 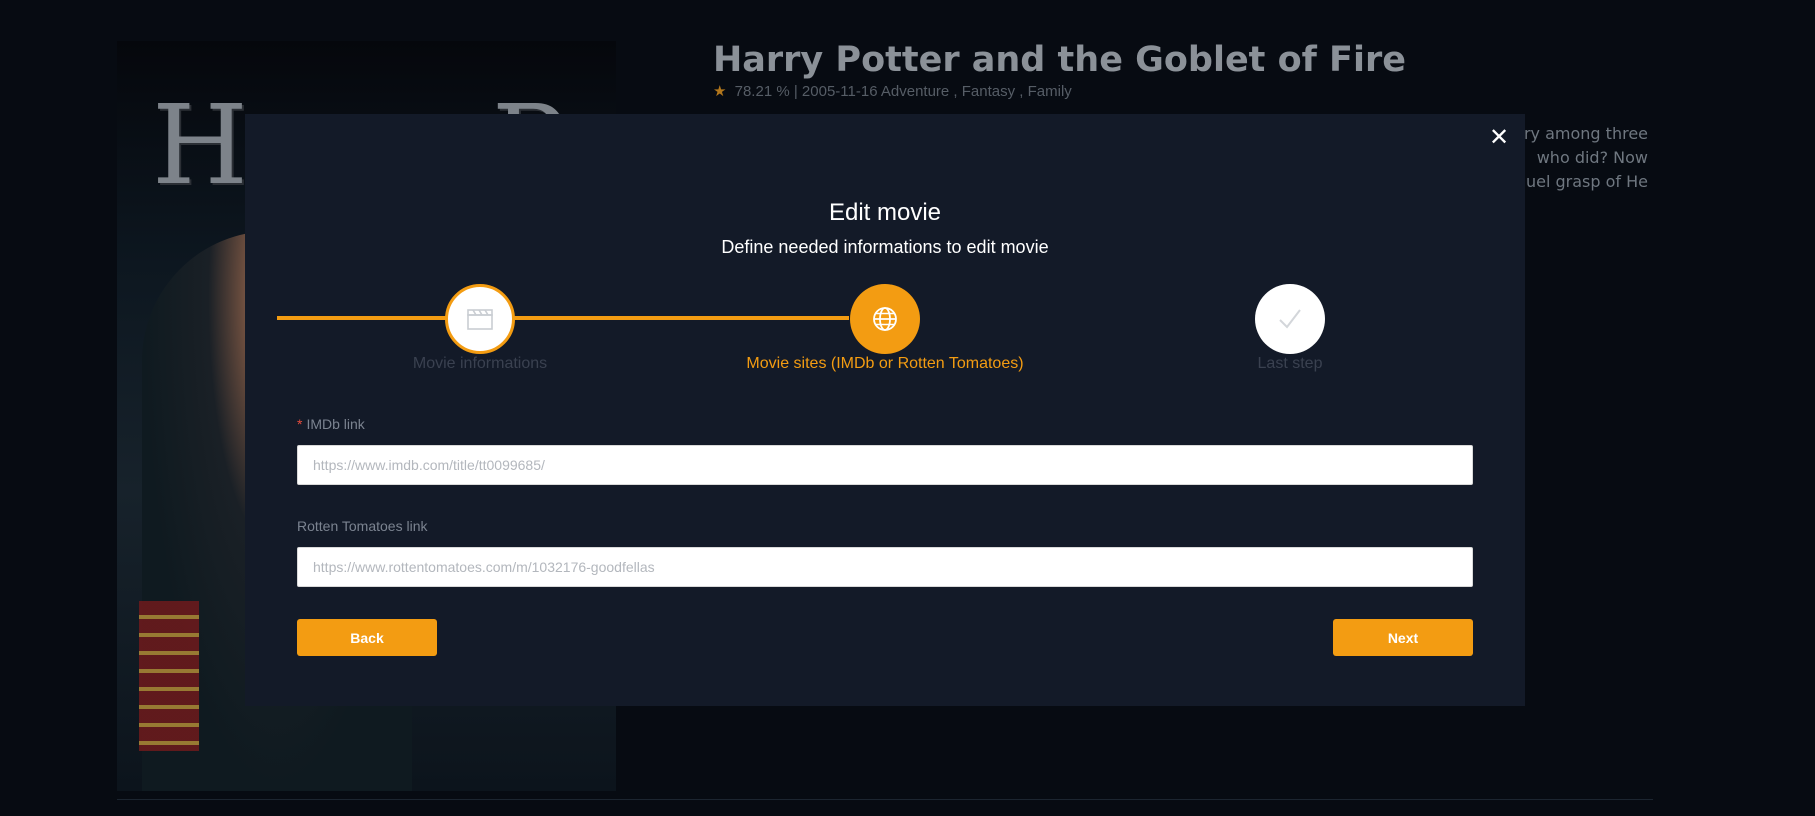 What do you see at coordinates (169, 676) in the screenshot?
I see `poster-scarf` at bounding box center [169, 676].